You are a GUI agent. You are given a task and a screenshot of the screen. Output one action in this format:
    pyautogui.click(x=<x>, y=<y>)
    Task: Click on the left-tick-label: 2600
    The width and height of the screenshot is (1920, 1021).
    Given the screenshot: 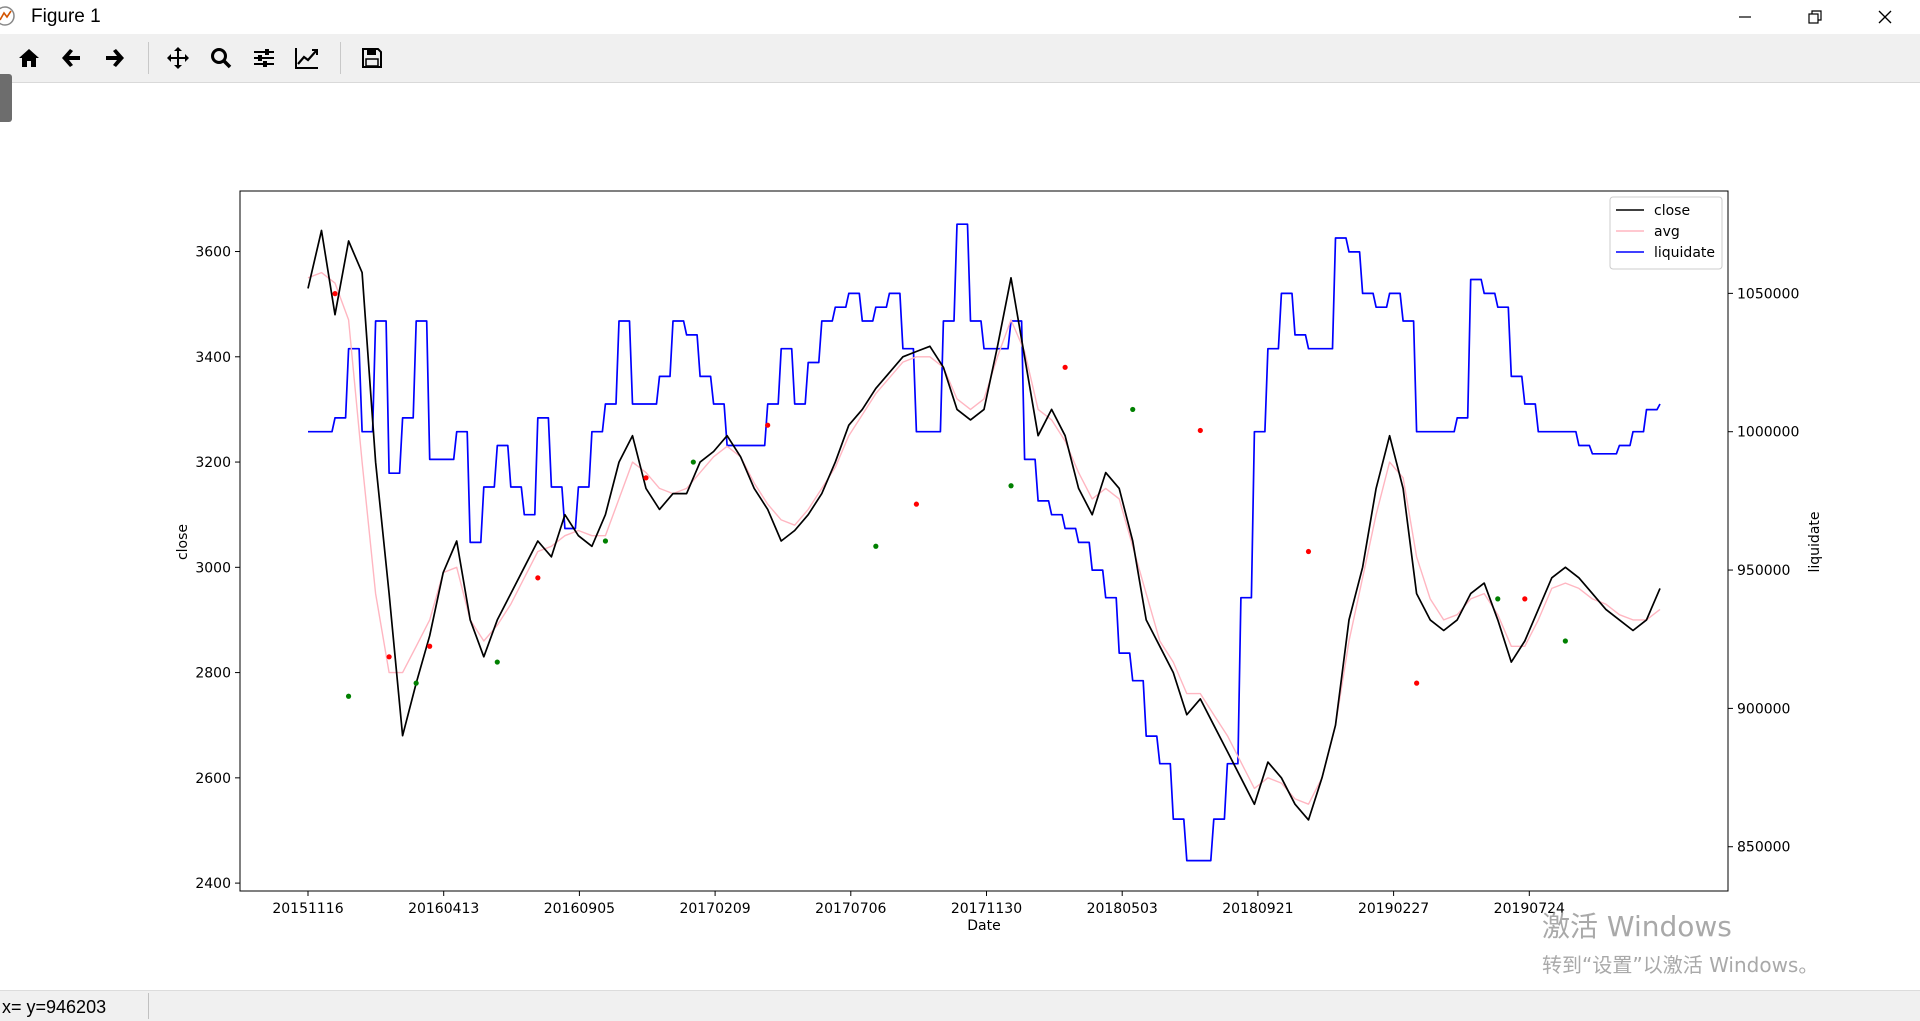 What is the action you would take?
    pyautogui.click(x=213, y=779)
    